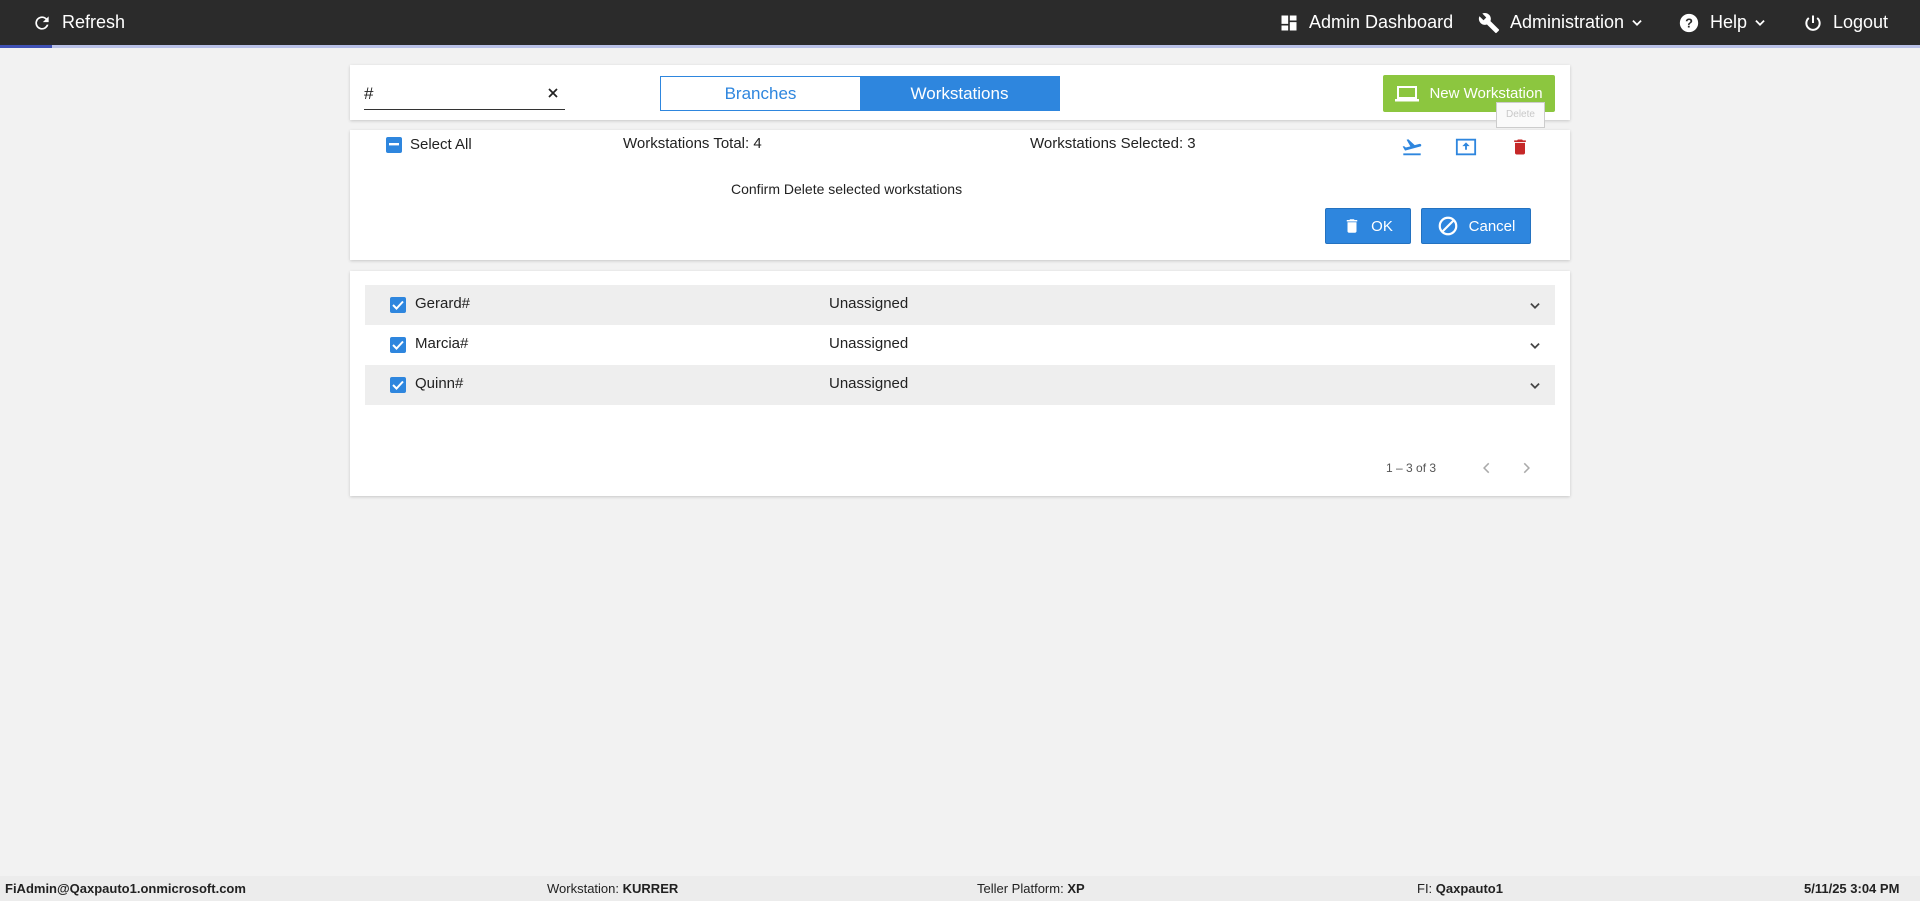 The width and height of the screenshot is (1920, 901). I want to click on refresh-icon, so click(42, 22).